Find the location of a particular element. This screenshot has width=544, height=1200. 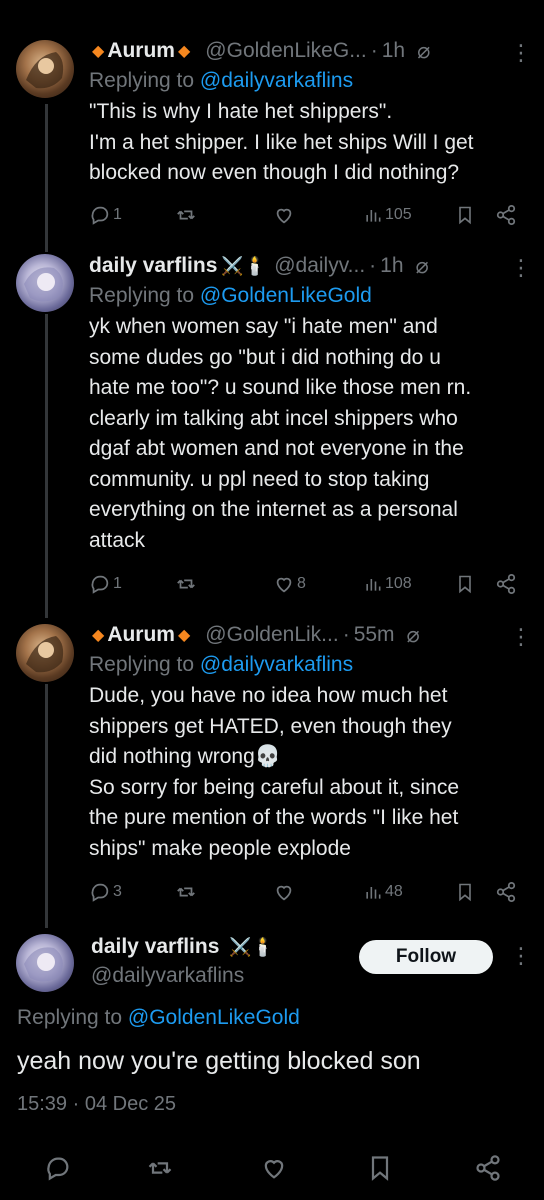

reply-count: 1 is located at coordinates (117, 214).